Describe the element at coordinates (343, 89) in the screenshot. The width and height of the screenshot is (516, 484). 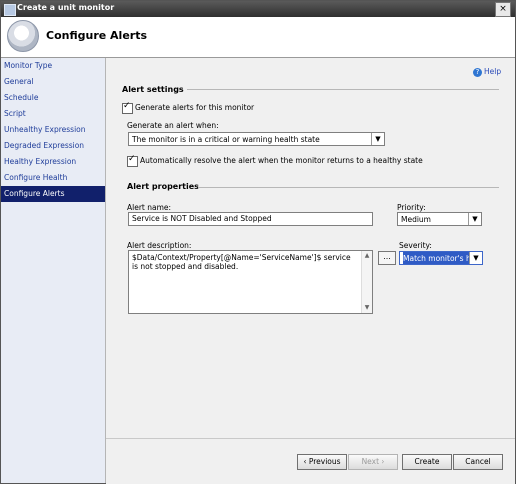
I see `alert-settings-divider` at that location.